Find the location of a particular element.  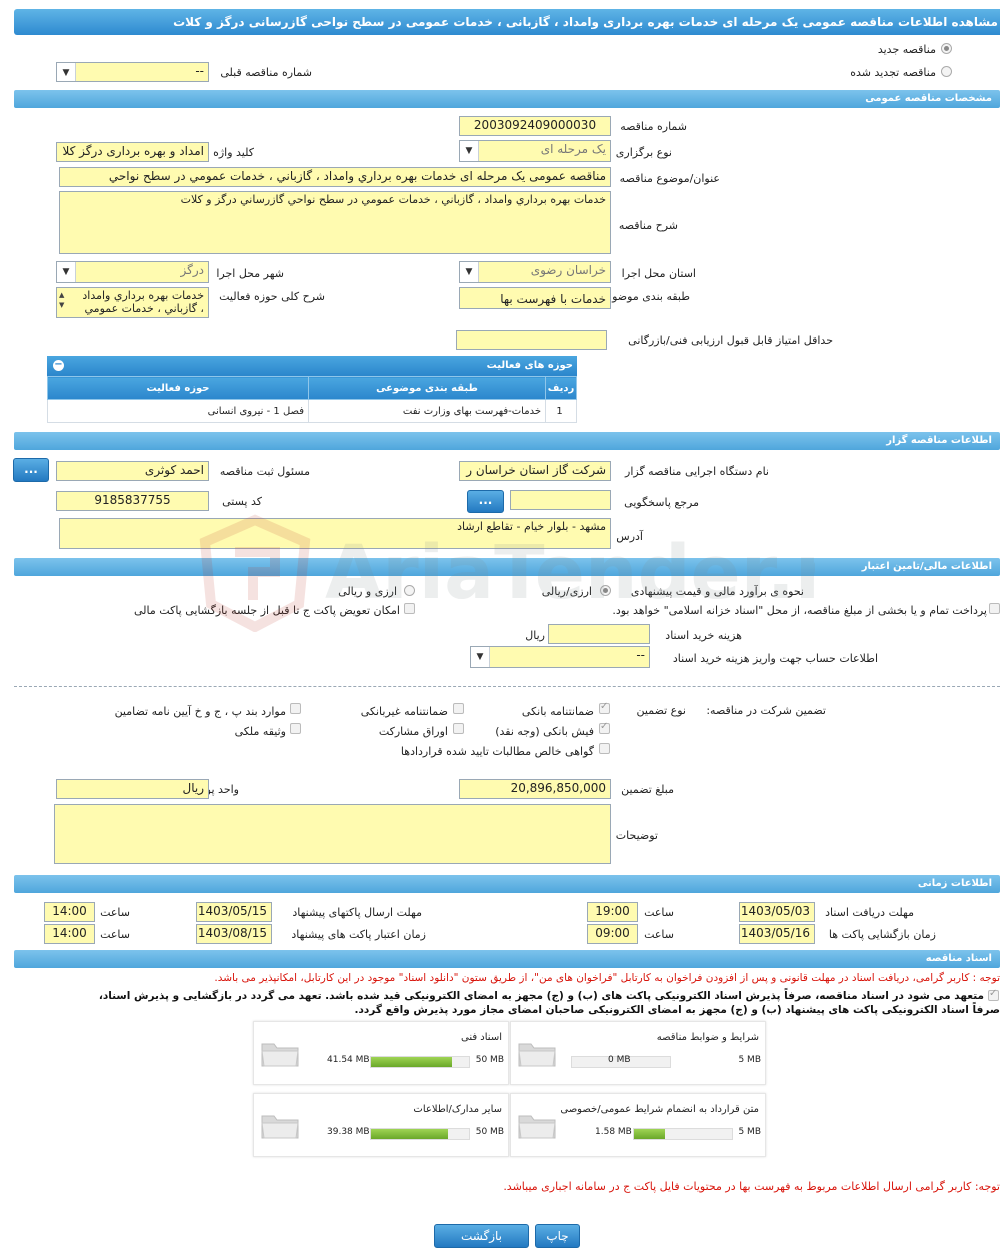

document-name: متن قرارداد به انضمام شرایط عمومی/خصوصی is located at coordinates (659, 1109).